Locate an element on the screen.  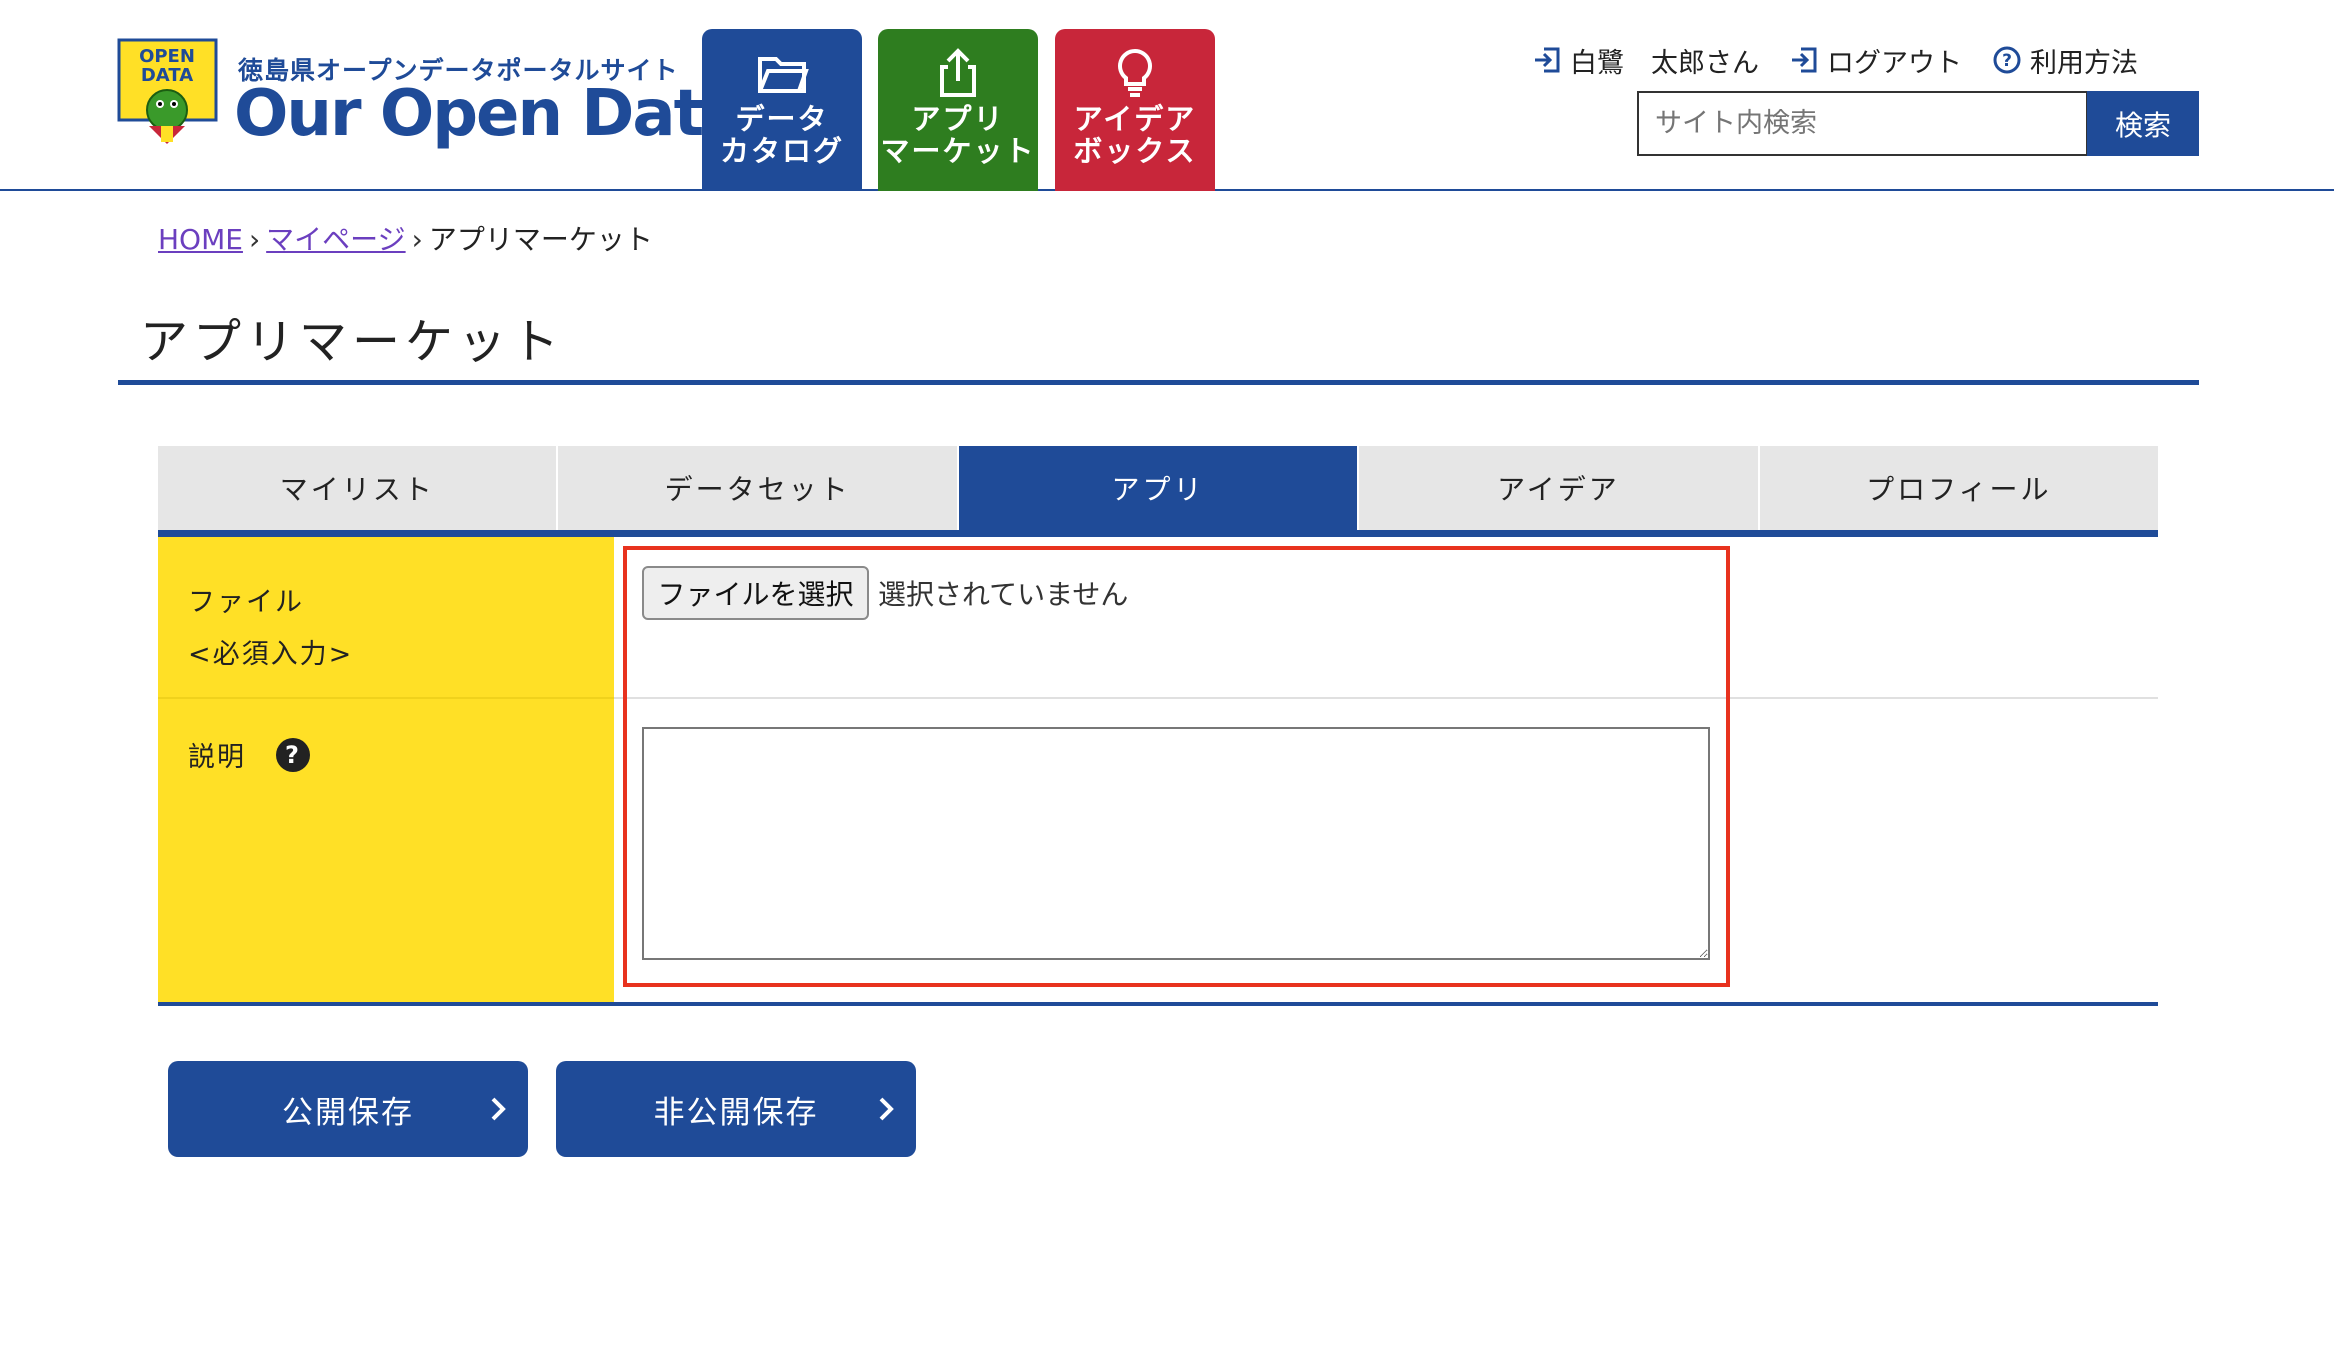
tab-dataset: データセット is located at coordinates (758, 488).